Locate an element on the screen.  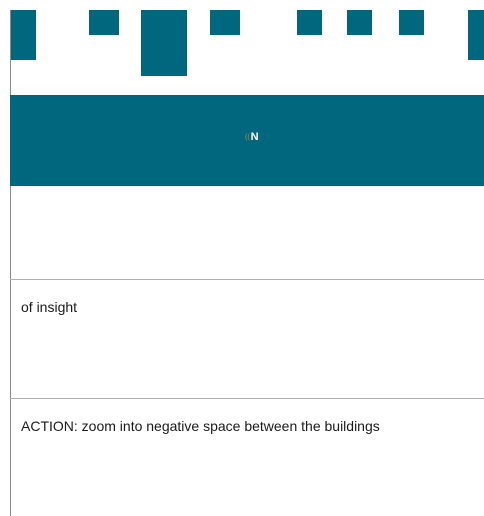
panel-text: of insight is located at coordinates (49, 307).